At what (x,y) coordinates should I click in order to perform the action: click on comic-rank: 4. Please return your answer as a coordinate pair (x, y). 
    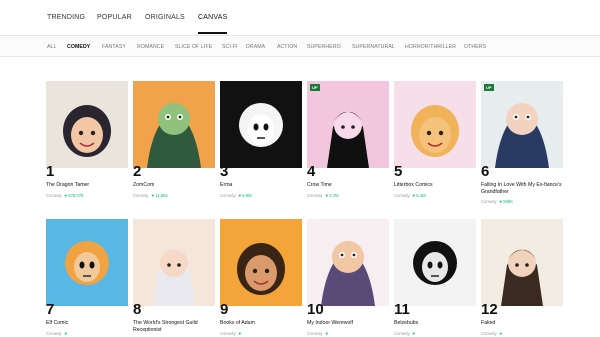
    Looking at the image, I should click on (311, 171).